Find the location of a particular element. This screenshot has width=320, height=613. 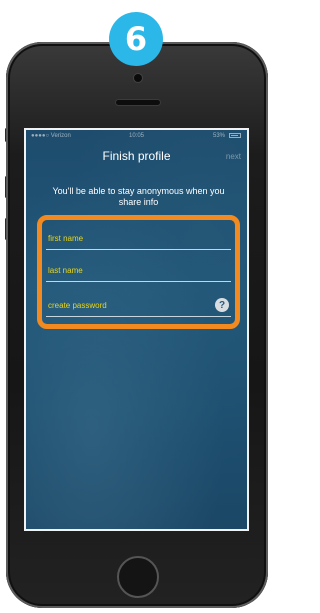

carrier-label: ●●●●○ Verizon is located at coordinates (51, 136).